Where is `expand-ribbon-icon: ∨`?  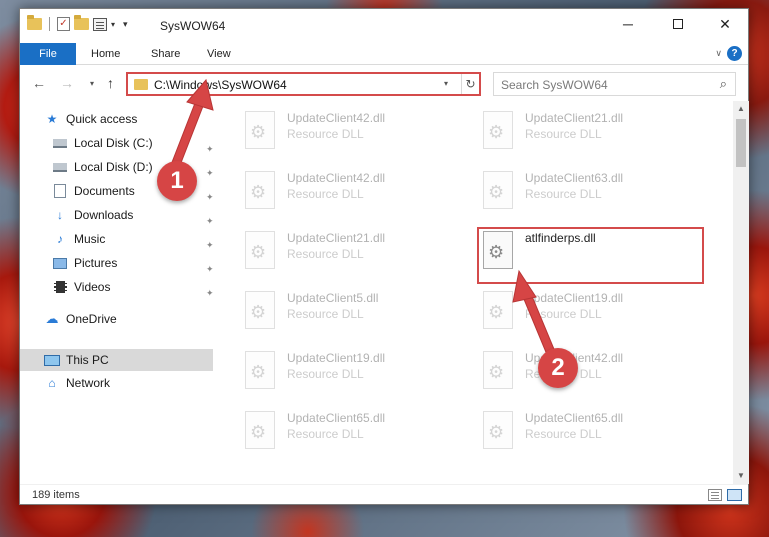
expand-ribbon-icon: ∨ is located at coordinates (718, 53).